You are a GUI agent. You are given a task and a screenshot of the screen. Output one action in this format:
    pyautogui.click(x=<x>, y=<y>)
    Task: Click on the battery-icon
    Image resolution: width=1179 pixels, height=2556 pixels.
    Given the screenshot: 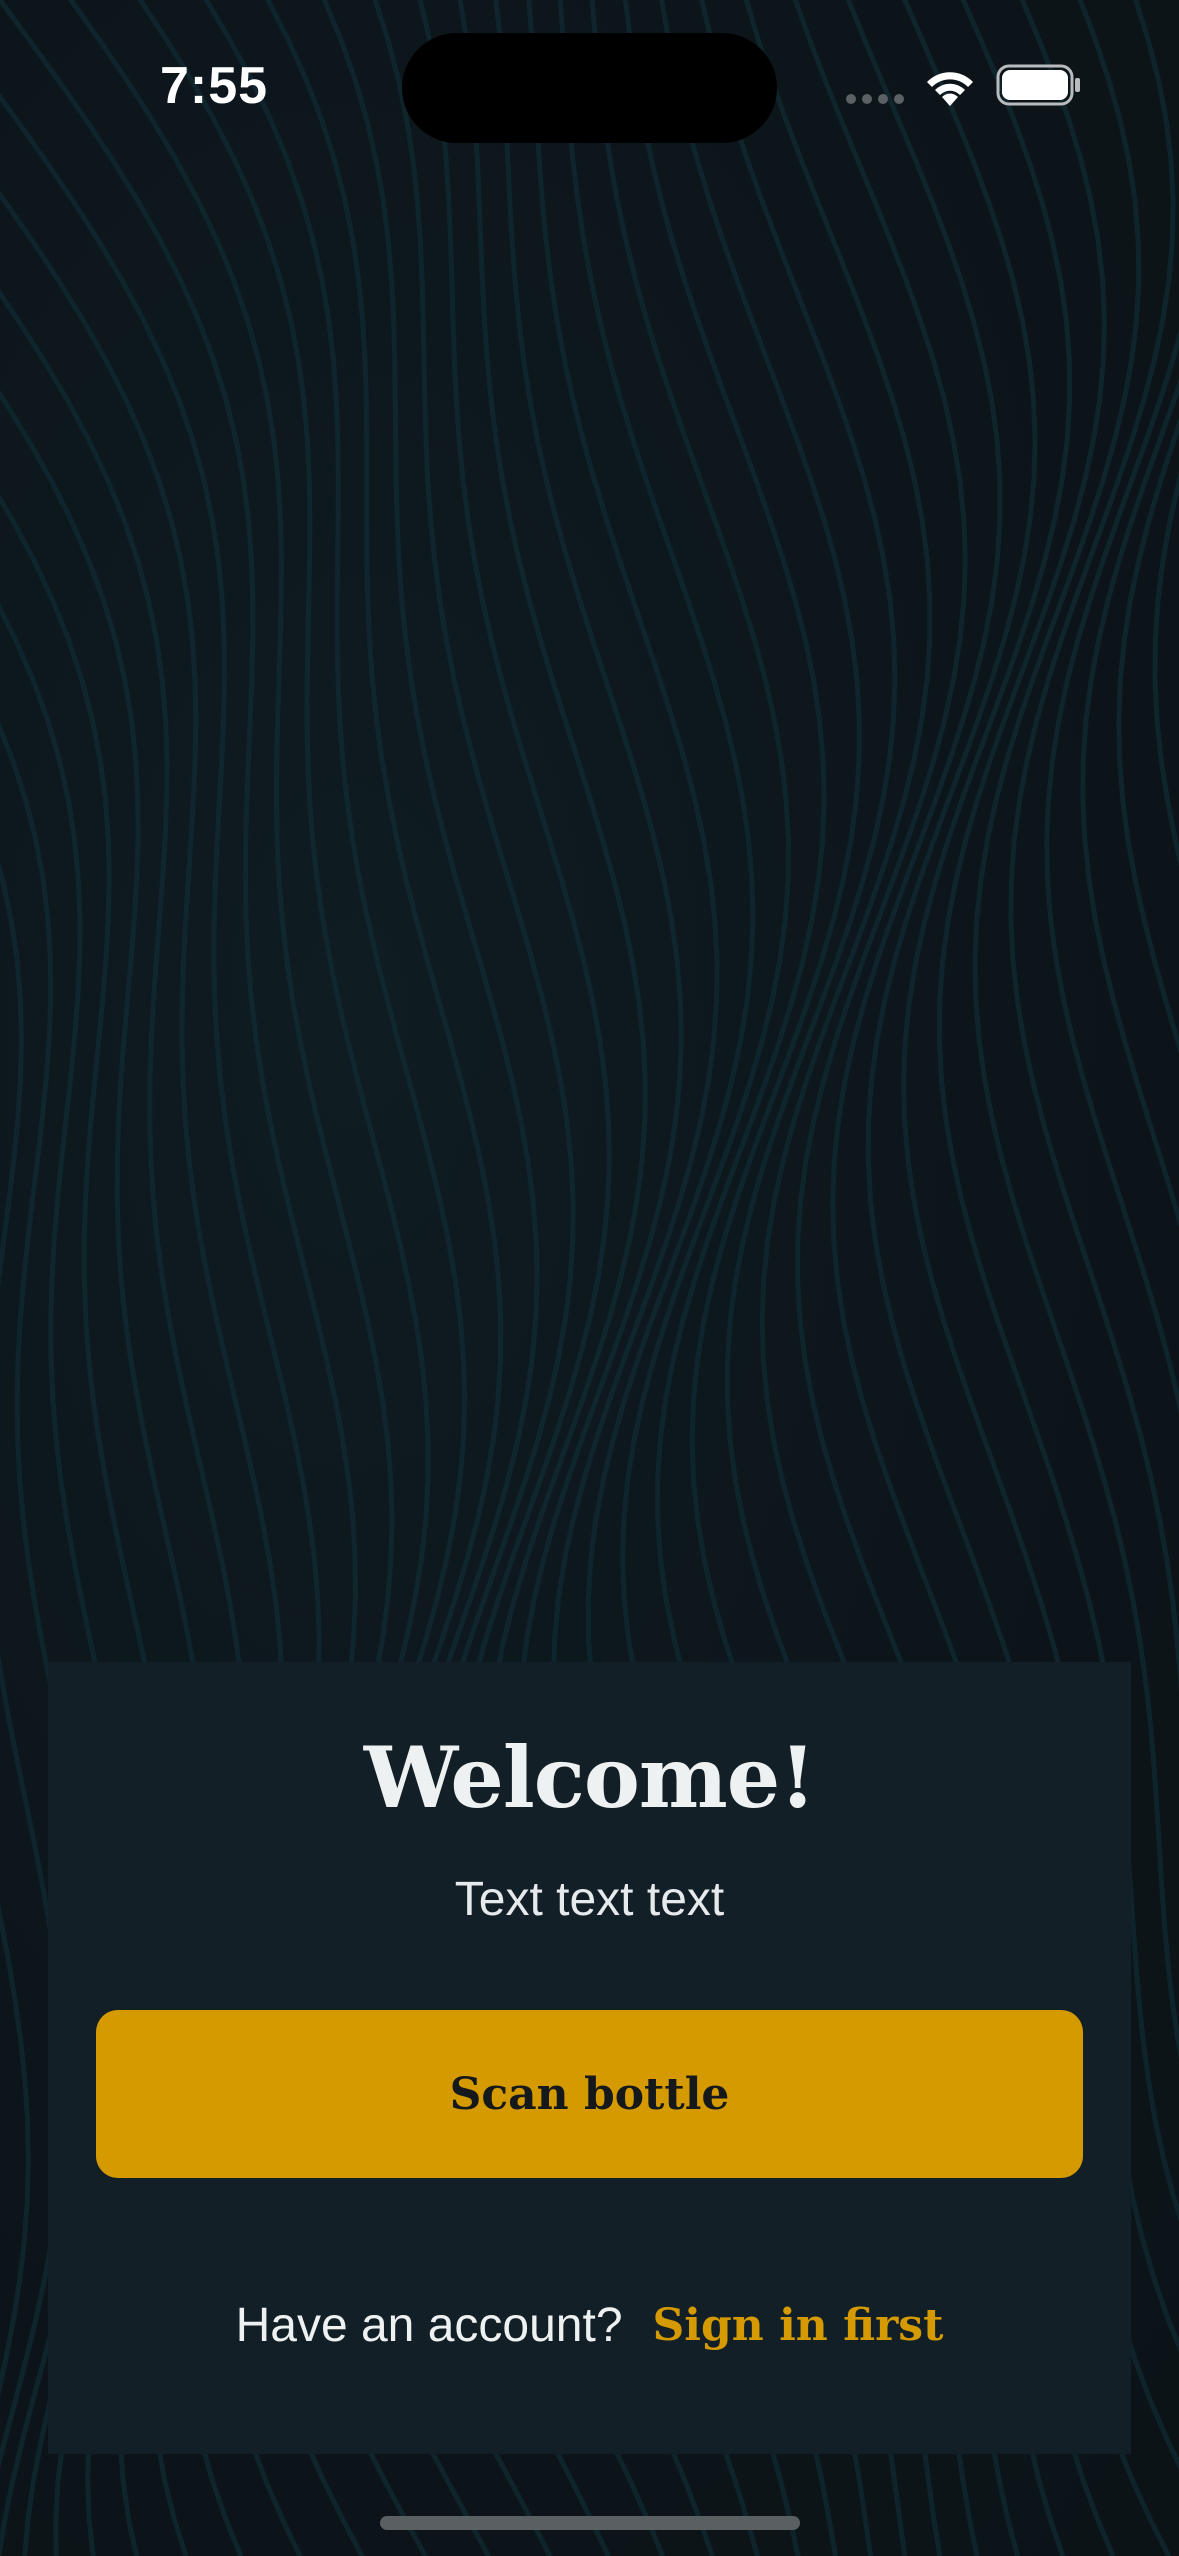 What is the action you would take?
    pyautogui.click(x=1038, y=85)
    